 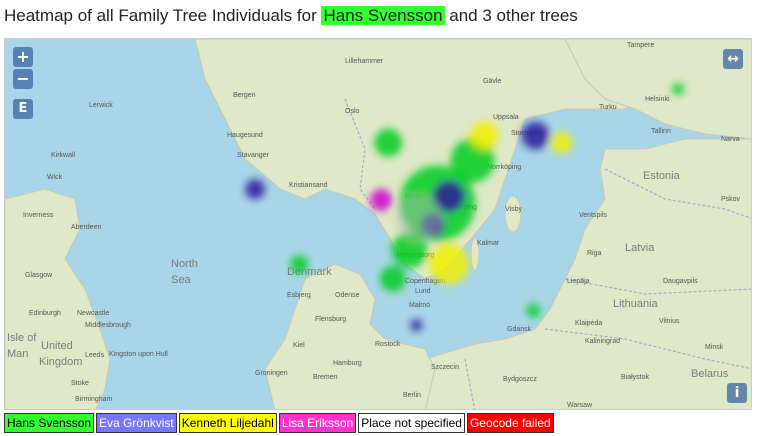 What do you see at coordinates (325, 377) in the screenshot?
I see `place-label: Bremen` at bounding box center [325, 377].